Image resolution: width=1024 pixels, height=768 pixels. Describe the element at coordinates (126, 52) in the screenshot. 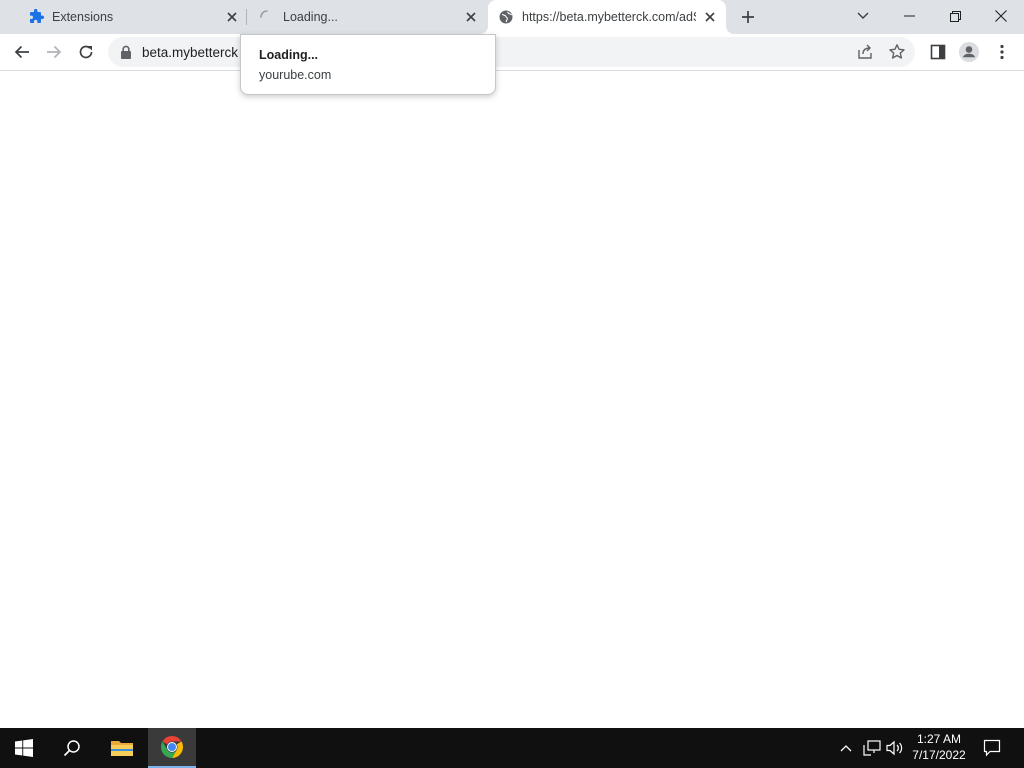

I see `lock-icon` at that location.